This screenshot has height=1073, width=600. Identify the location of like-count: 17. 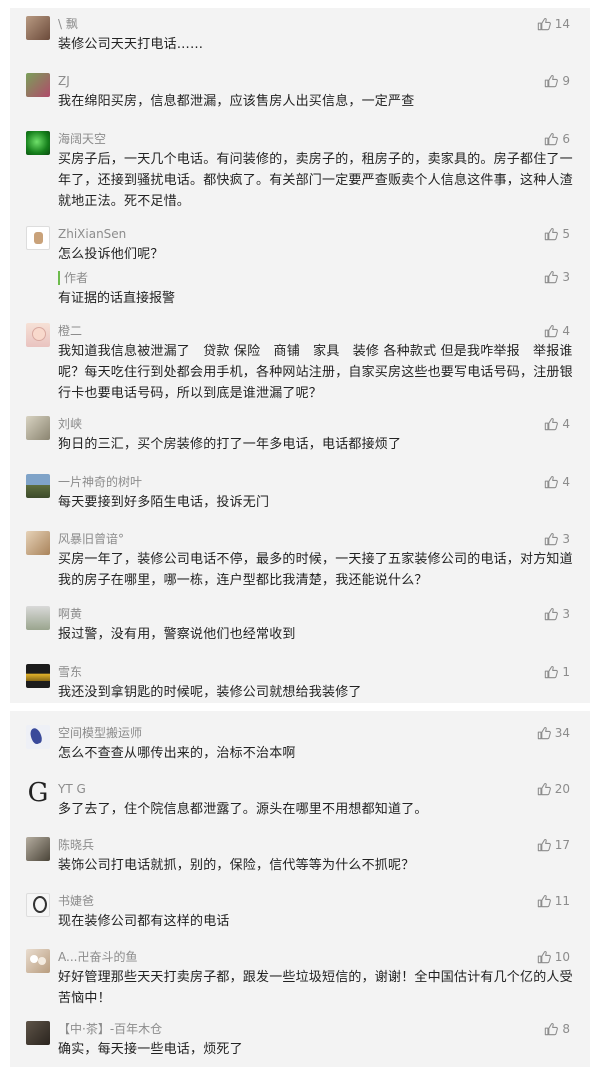
(562, 845).